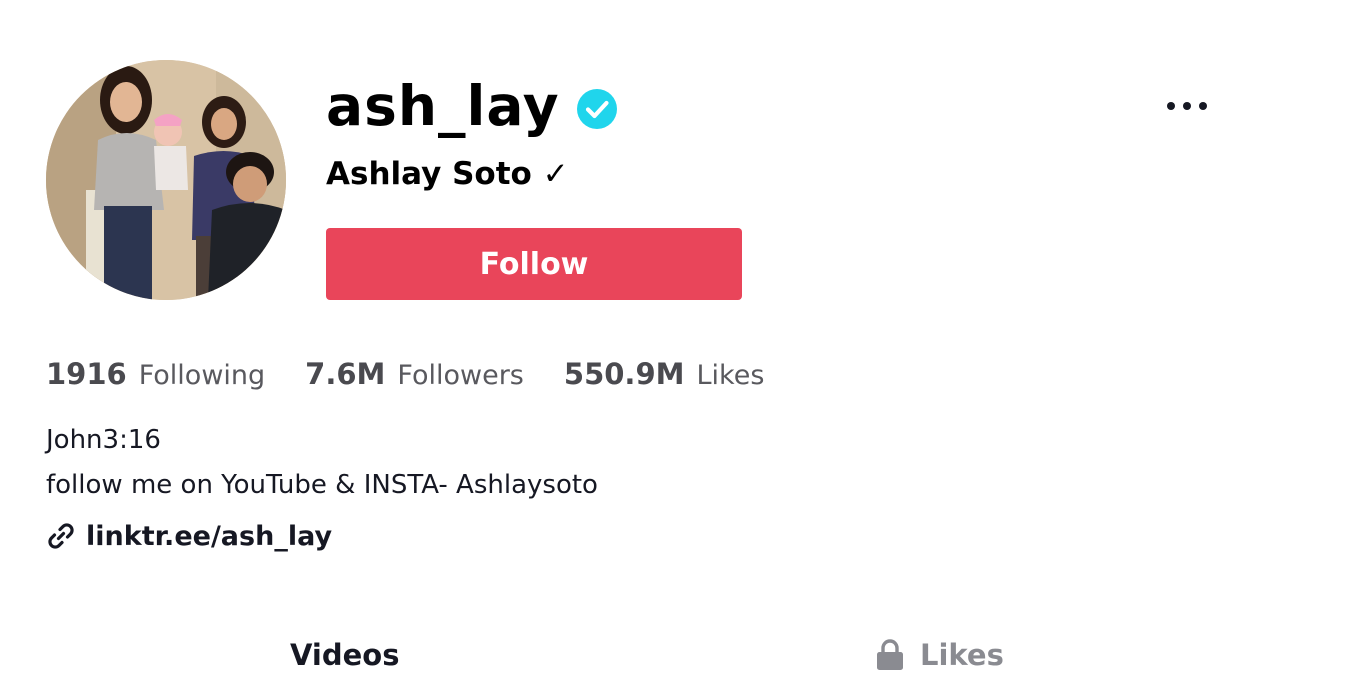 This screenshot has height=684, width=1364. What do you see at coordinates (202, 375) in the screenshot?
I see `following-label: Following` at bounding box center [202, 375].